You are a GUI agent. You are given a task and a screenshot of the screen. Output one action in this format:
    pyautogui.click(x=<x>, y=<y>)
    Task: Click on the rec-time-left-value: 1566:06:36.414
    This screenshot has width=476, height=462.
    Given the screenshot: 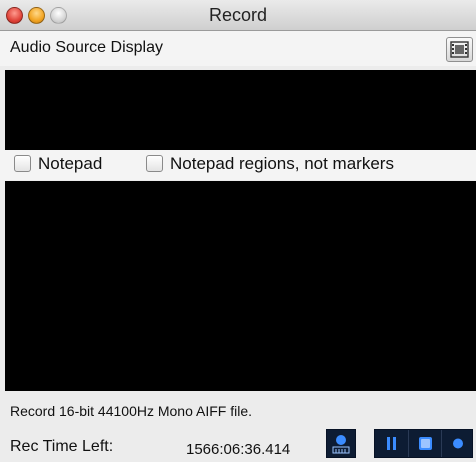 What is the action you would take?
    pyautogui.click(x=238, y=449)
    